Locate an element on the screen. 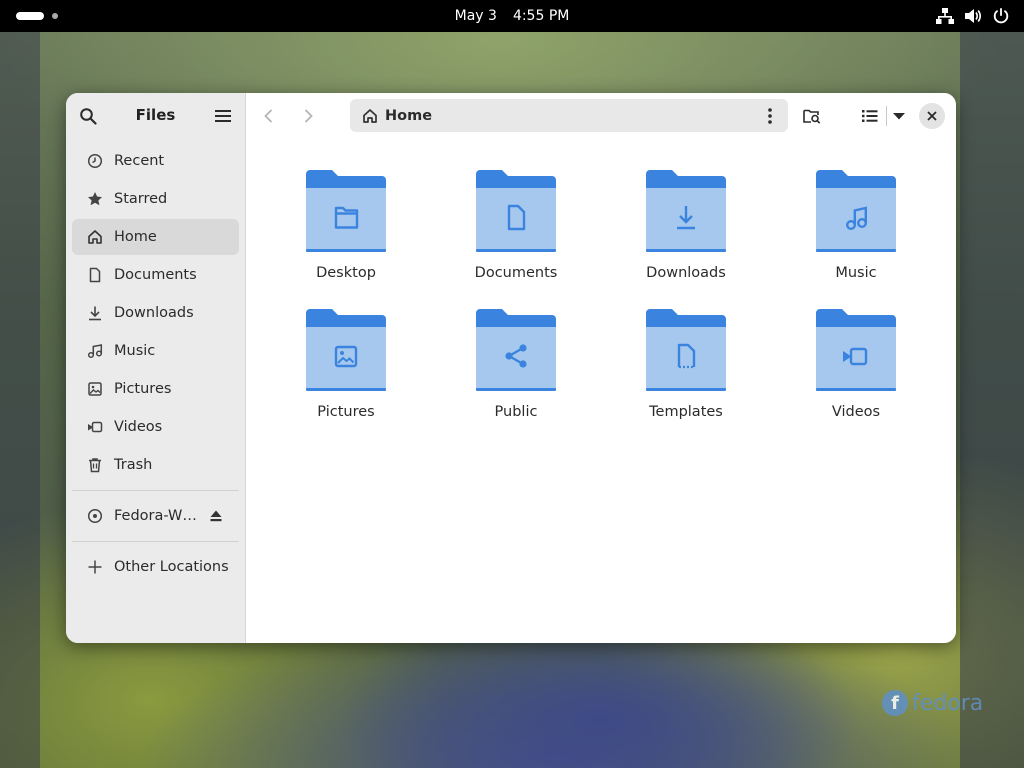 The height and width of the screenshot is (768, 1024). vertical-dots-icon is located at coordinates (770, 115).